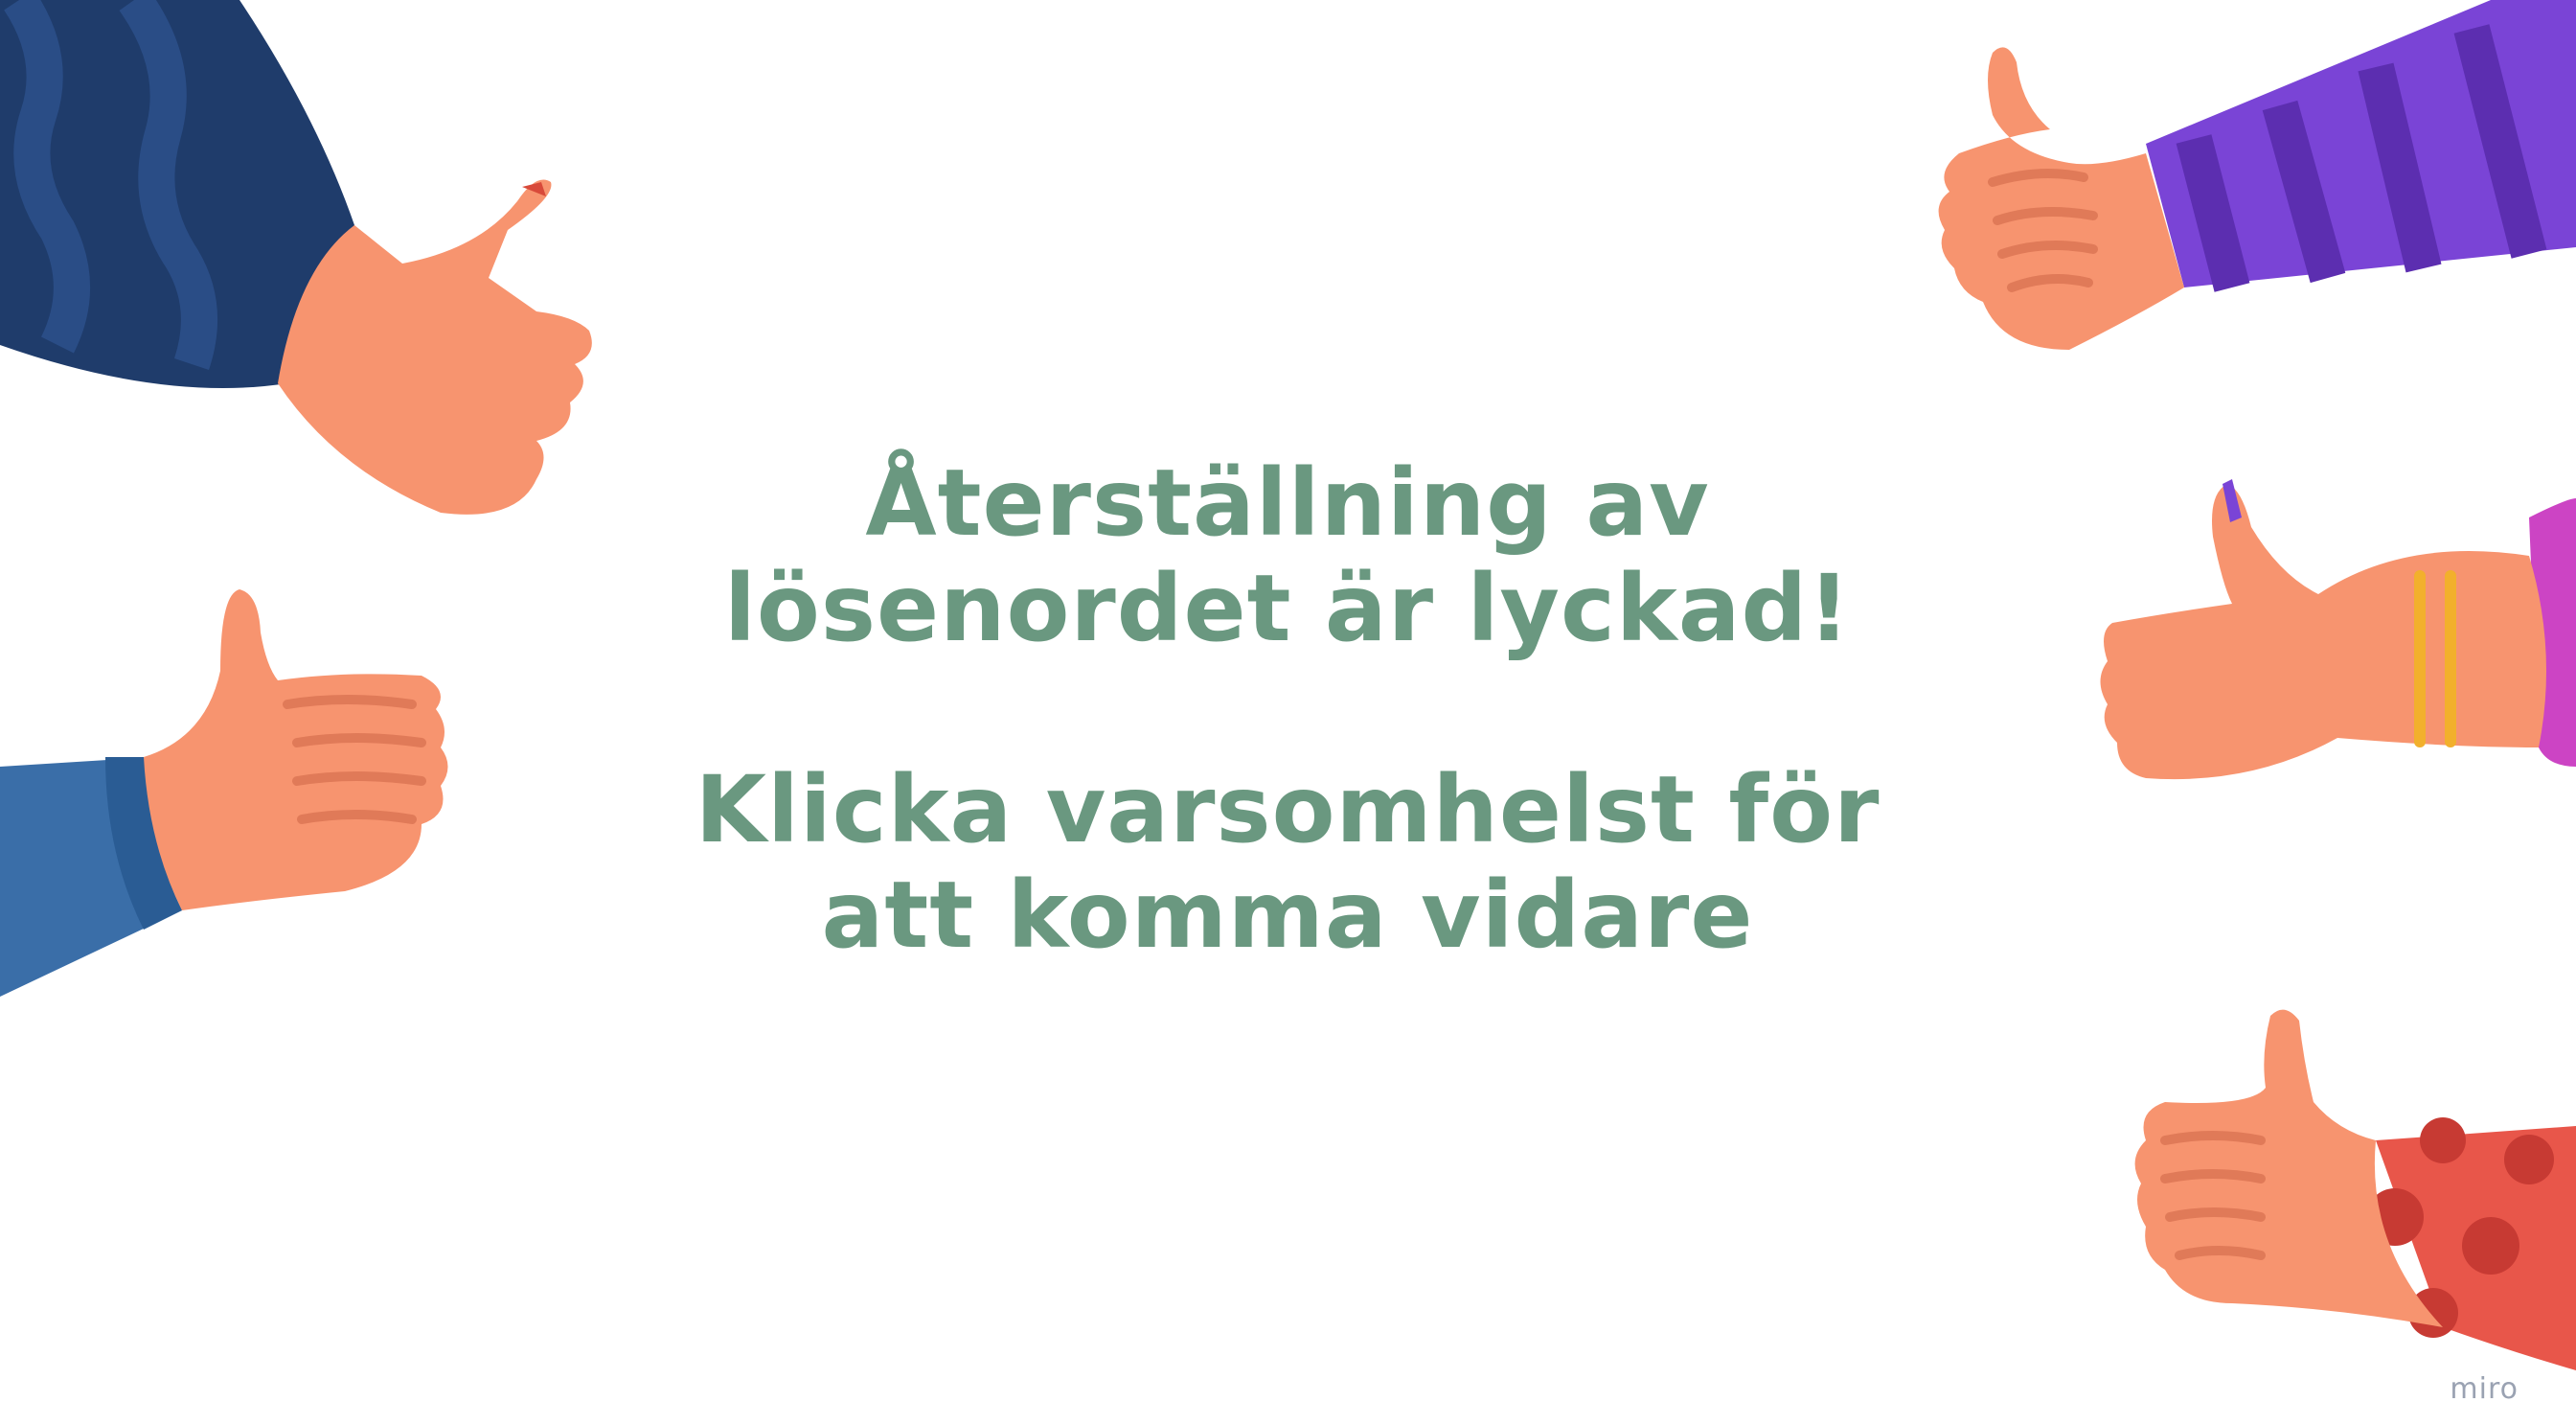  Describe the element at coordinates (1287, 915) in the screenshot. I see `message-line-4: att komma vidare` at that location.